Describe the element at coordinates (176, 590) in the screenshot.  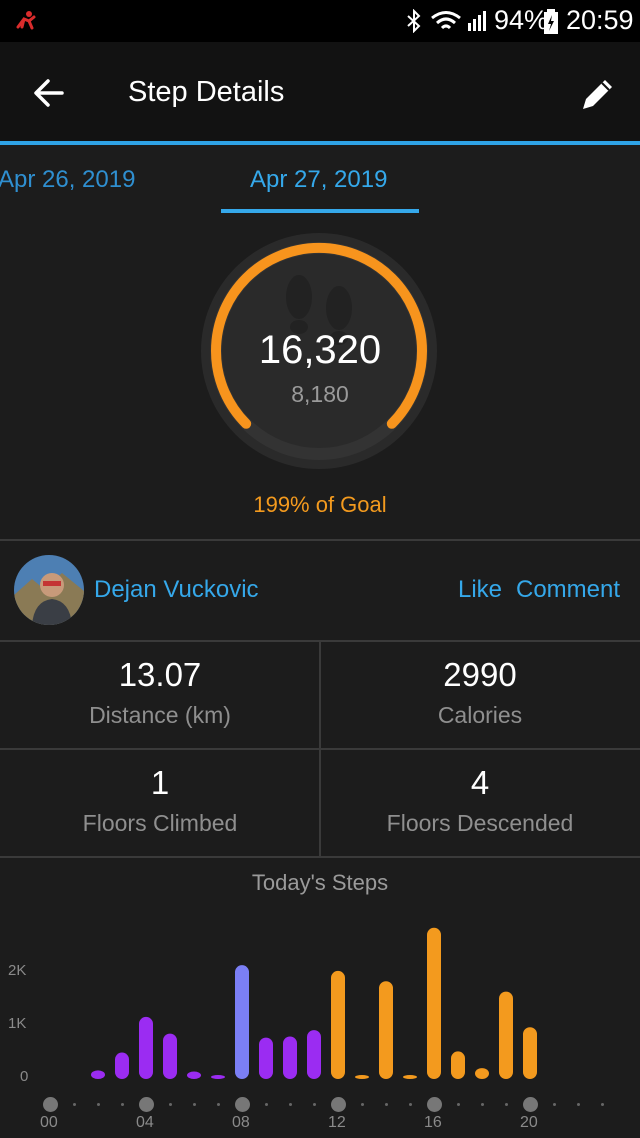
I see `user-name-link: Dejan Vuckovic` at that location.